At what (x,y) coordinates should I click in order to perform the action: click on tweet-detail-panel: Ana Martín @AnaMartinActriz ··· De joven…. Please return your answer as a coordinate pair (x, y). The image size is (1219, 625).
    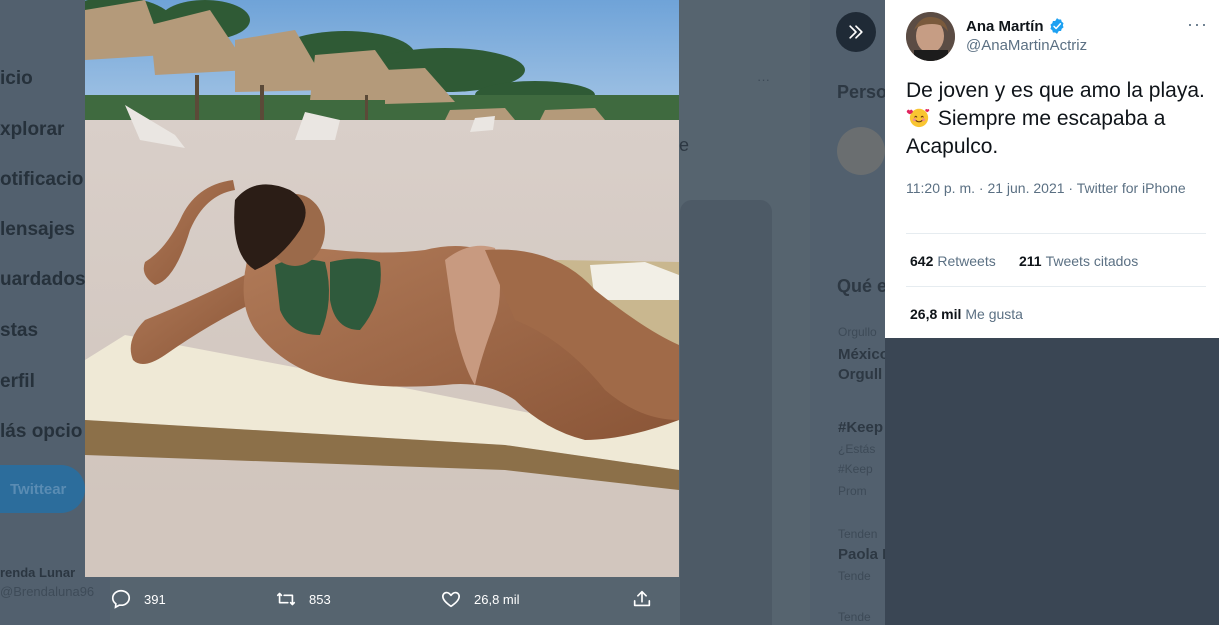
    Looking at the image, I should click on (1052, 169).